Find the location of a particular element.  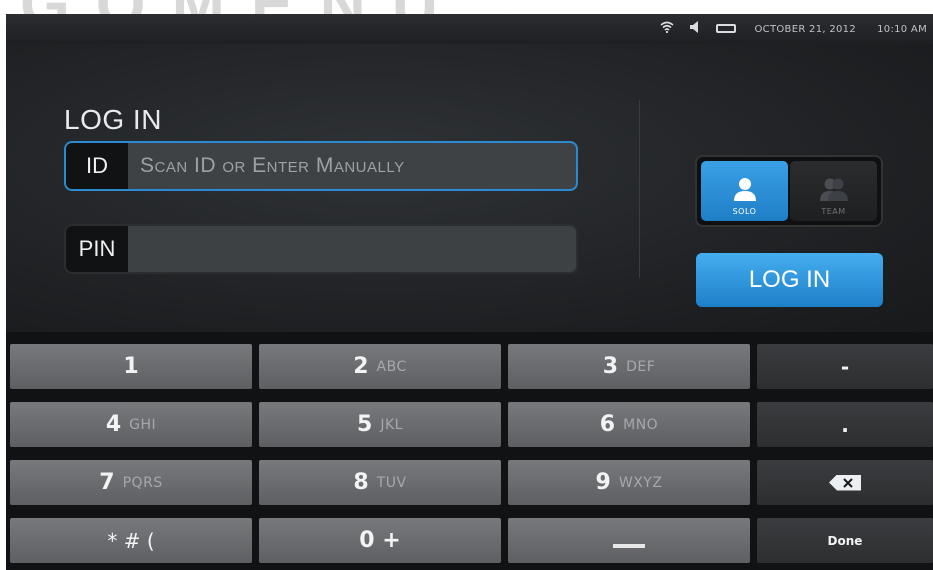

key-8: 8 TUV is located at coordinates (380, 482).